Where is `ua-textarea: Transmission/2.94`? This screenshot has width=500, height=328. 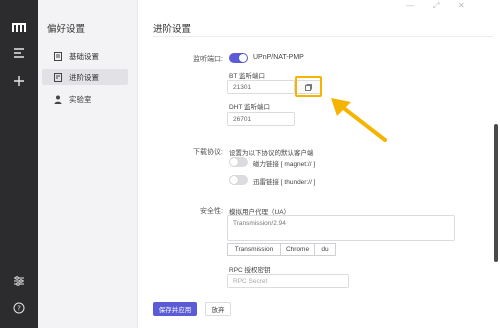
ua-textarea: Transmission/2.94 is located at coordinates (341, 228).